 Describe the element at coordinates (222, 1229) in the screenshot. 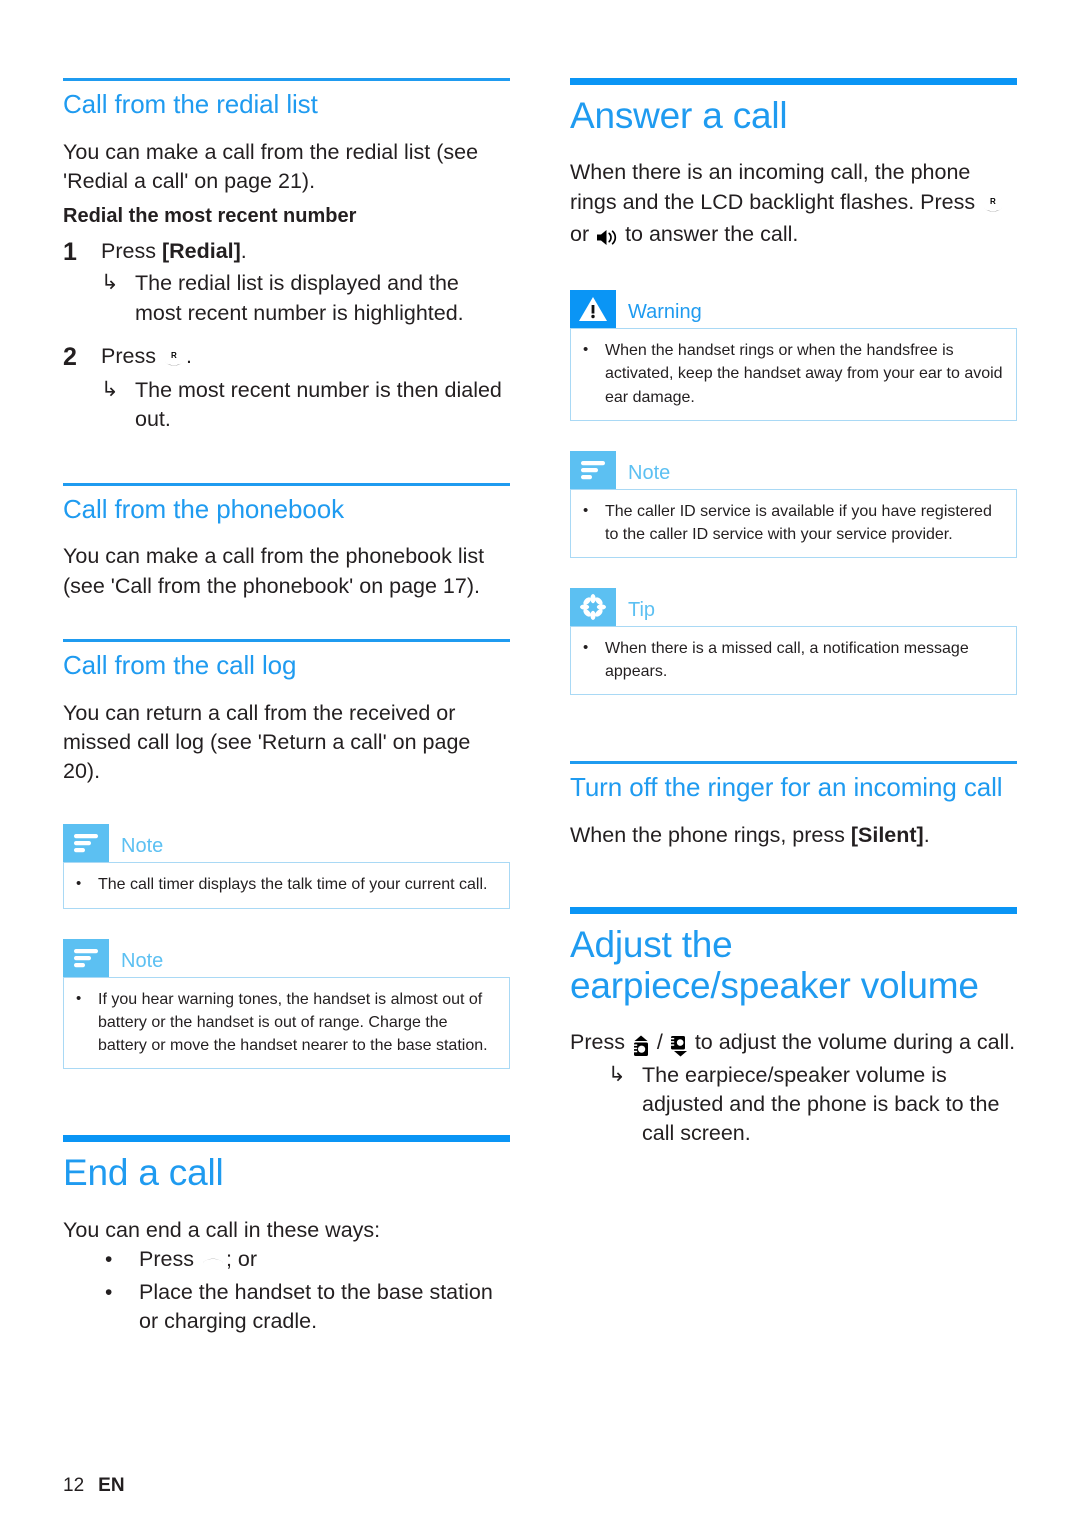

I see `end-call-intro: You can end a call in these ways:` at that location.